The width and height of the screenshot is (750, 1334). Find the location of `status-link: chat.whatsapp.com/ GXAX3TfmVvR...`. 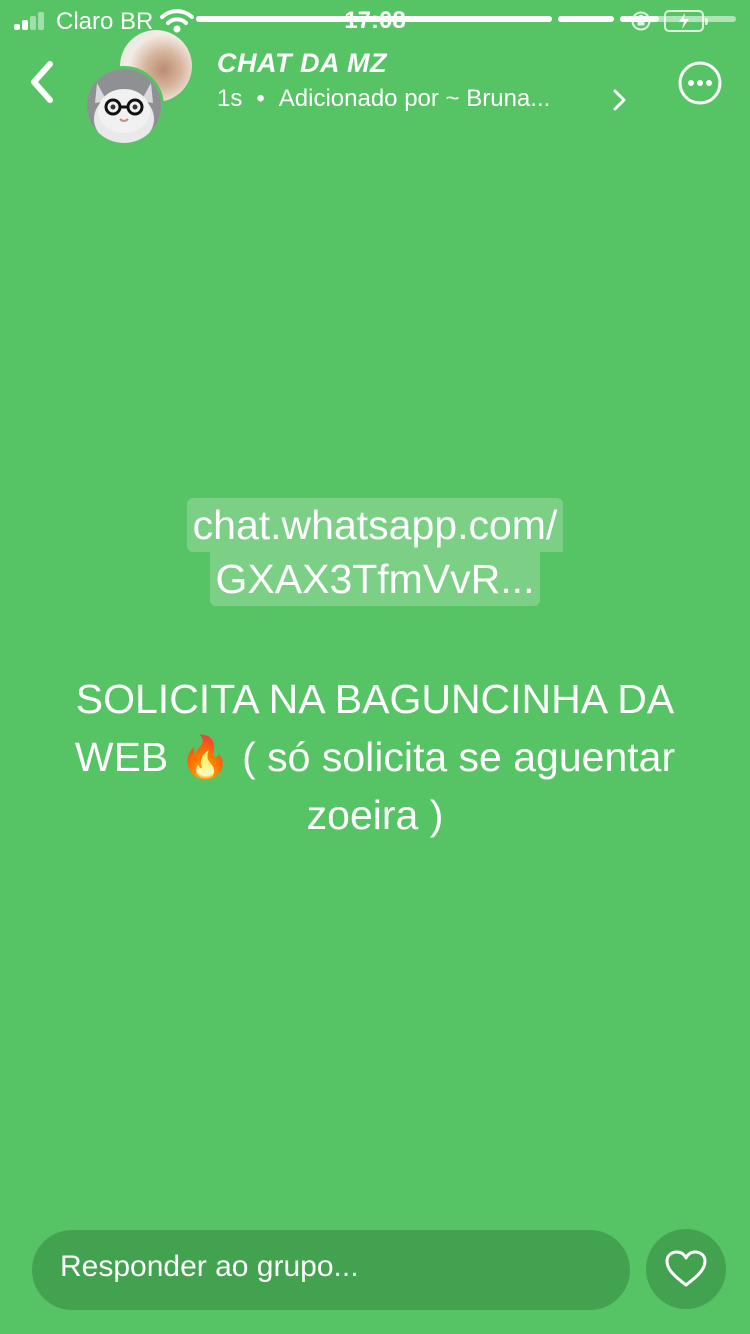

status-link: chat.whatsapp.com/ GXAX3TfmVvR... is located at coordinates (375, 552).